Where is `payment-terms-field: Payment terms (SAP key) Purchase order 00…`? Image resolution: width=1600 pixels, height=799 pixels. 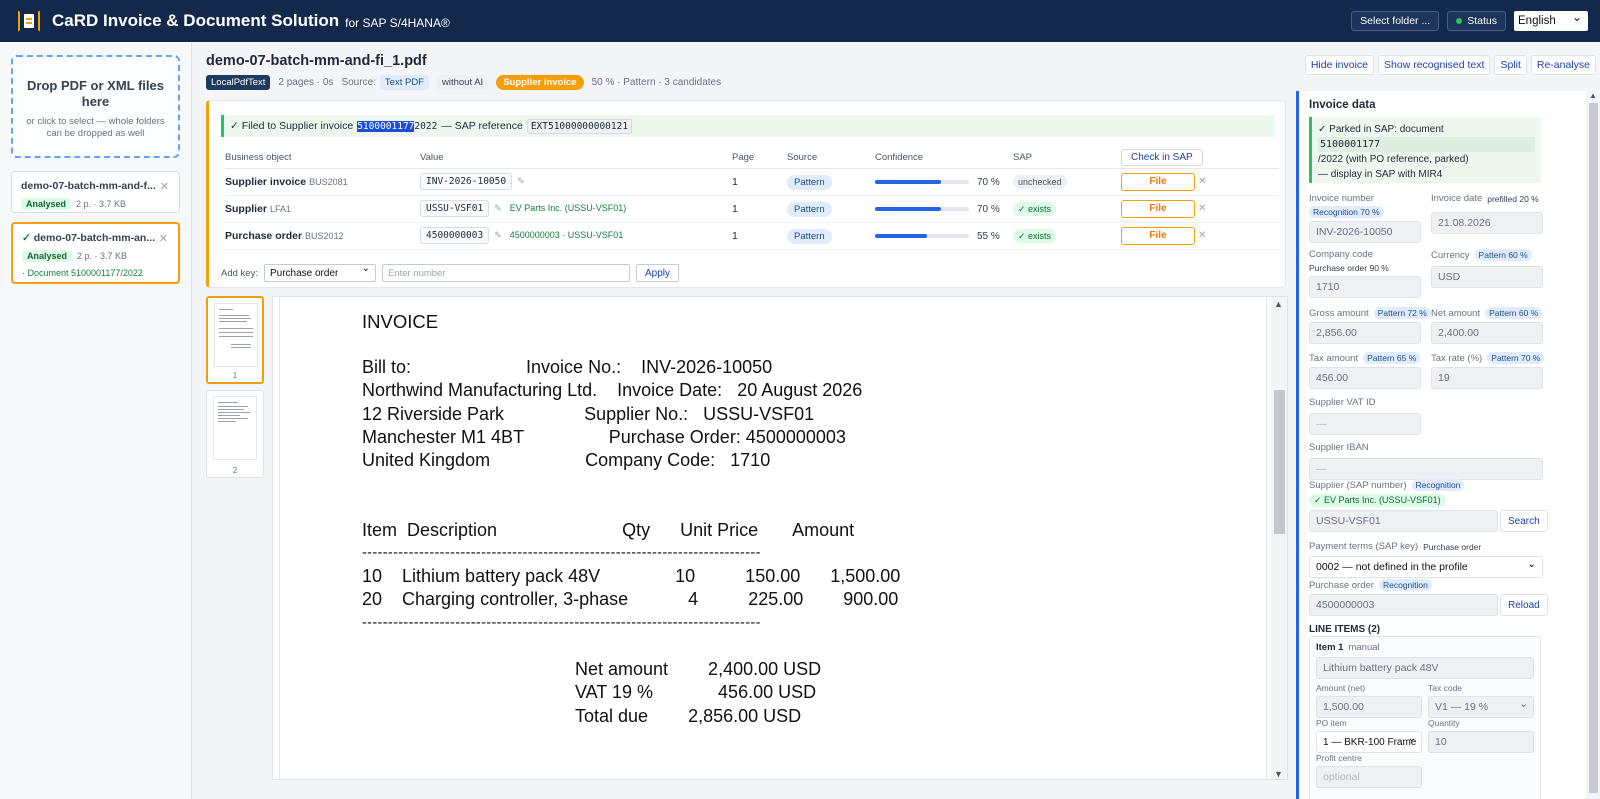
payment-terms-field: Payment terms (SAP key) Purchase order 00… is located at coordinates (1426, 559).